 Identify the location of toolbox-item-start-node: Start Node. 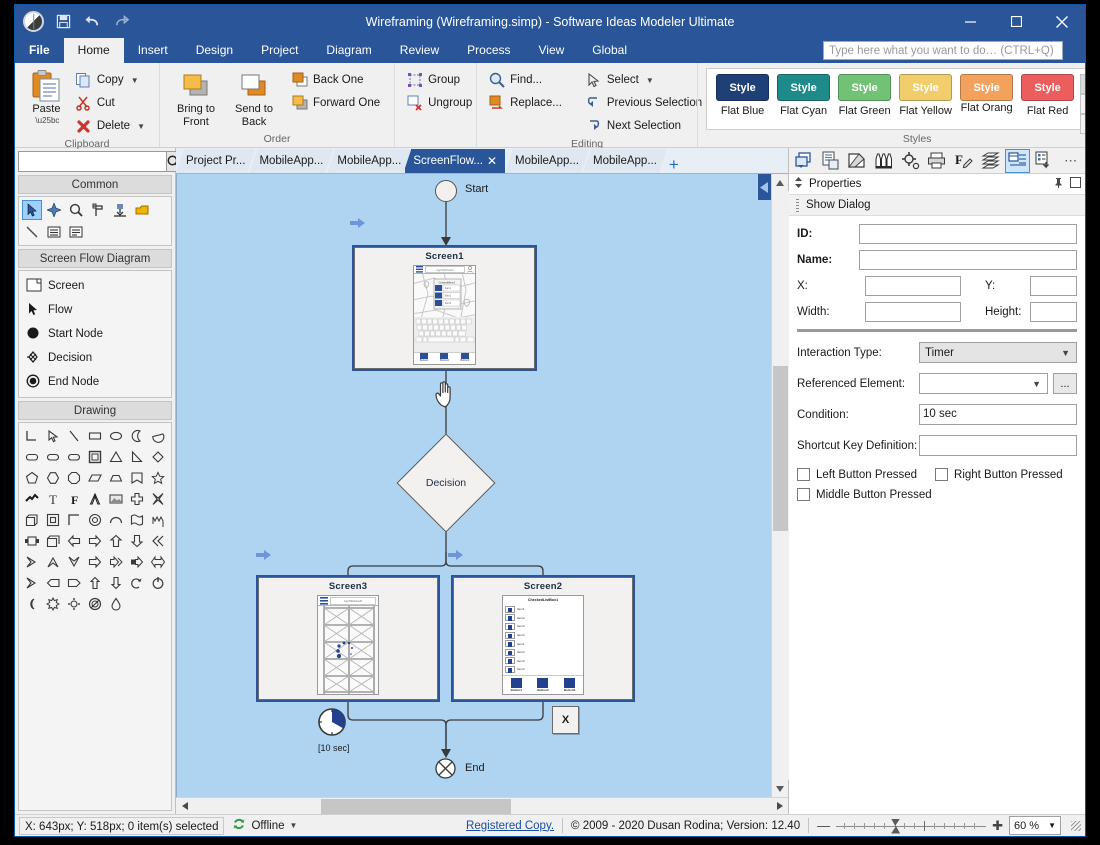
(95, 334).